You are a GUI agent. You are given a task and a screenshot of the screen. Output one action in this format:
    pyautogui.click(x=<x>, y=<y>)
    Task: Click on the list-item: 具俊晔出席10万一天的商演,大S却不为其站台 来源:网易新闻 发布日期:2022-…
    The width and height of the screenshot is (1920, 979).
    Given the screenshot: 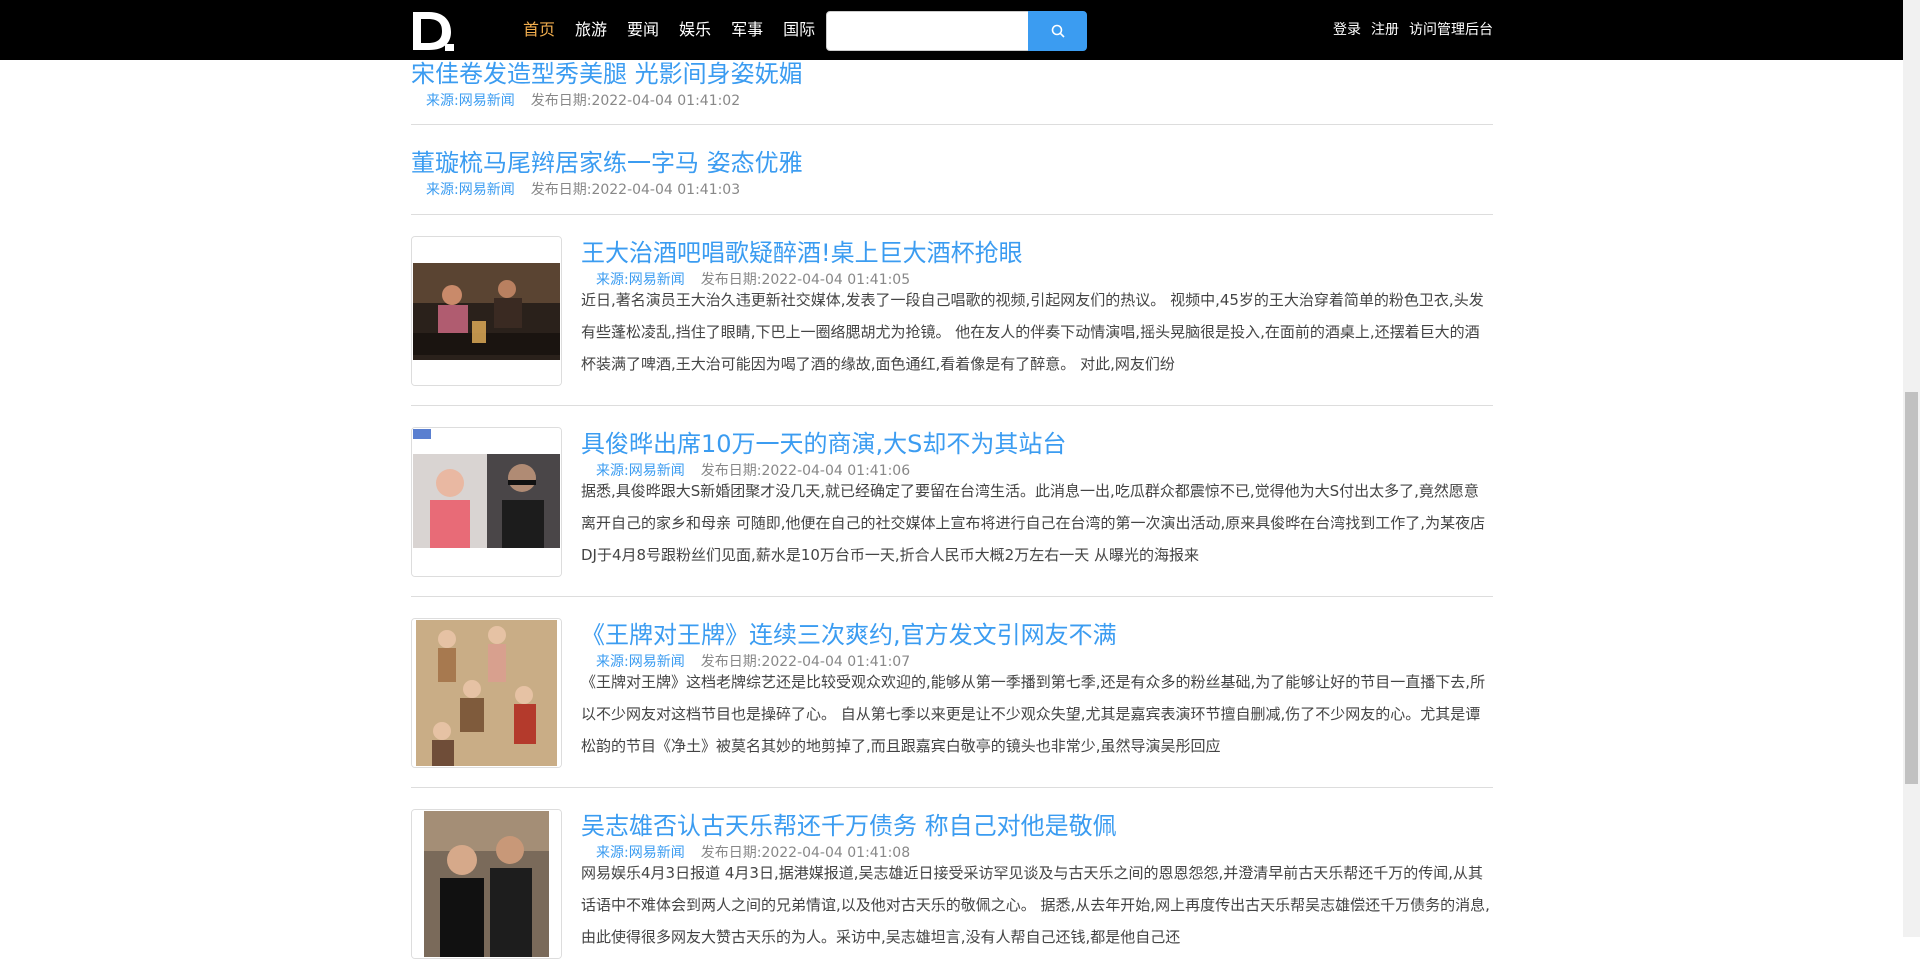 What is the action you would take?
    pyautogui.click(x=952, y=501)
    